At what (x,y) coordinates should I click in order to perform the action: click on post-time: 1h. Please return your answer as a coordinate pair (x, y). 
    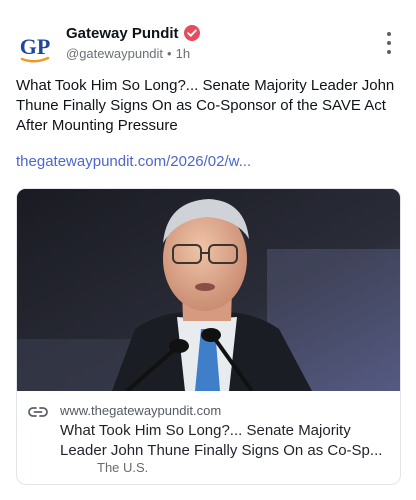
    Looking at the image, I should click on (183, 53).